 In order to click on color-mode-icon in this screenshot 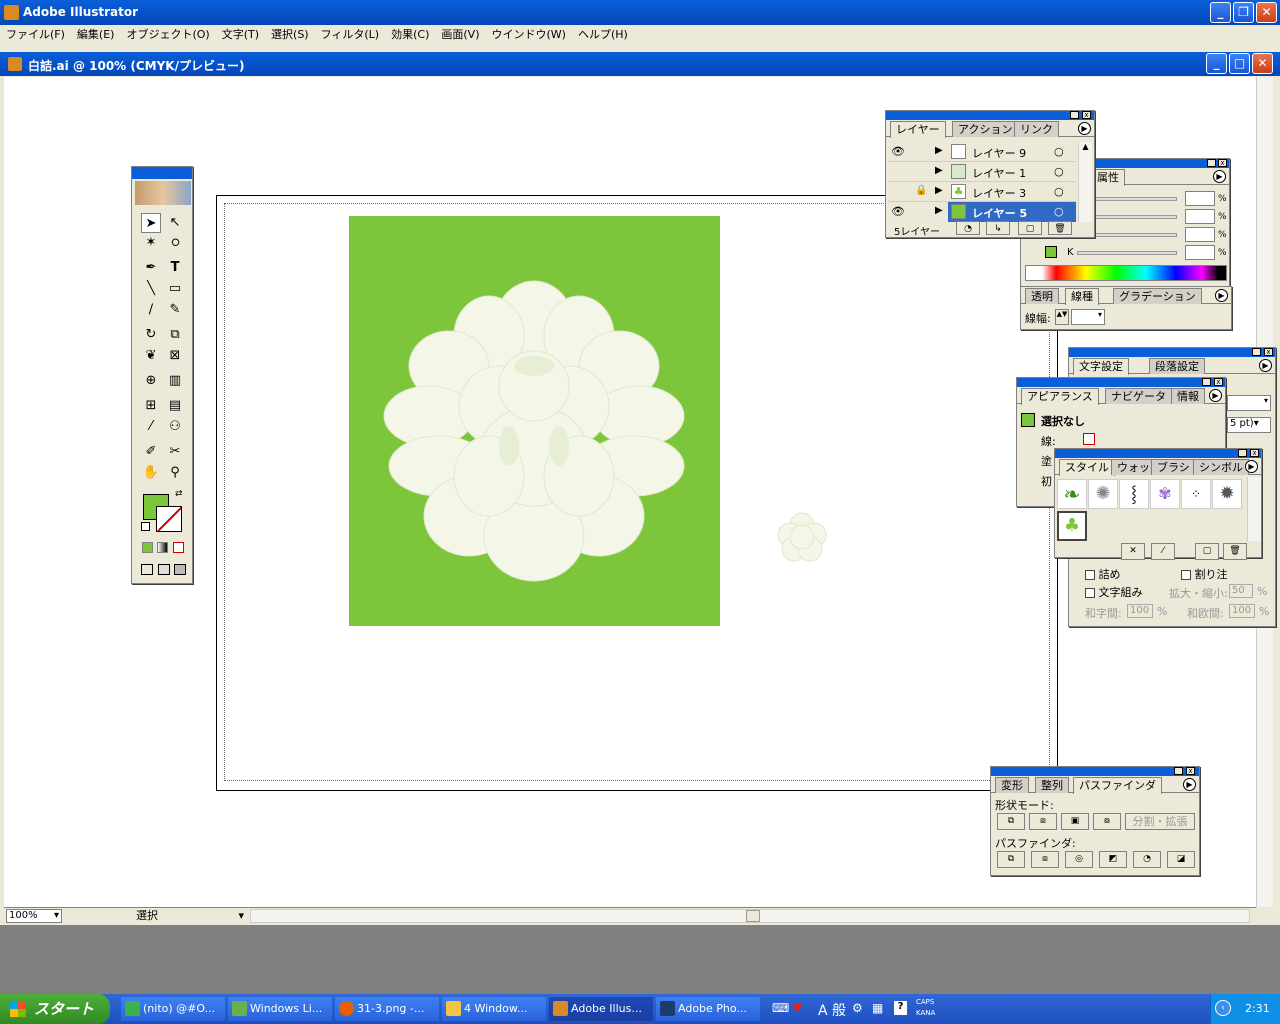, I will do `click(147, 547)`.